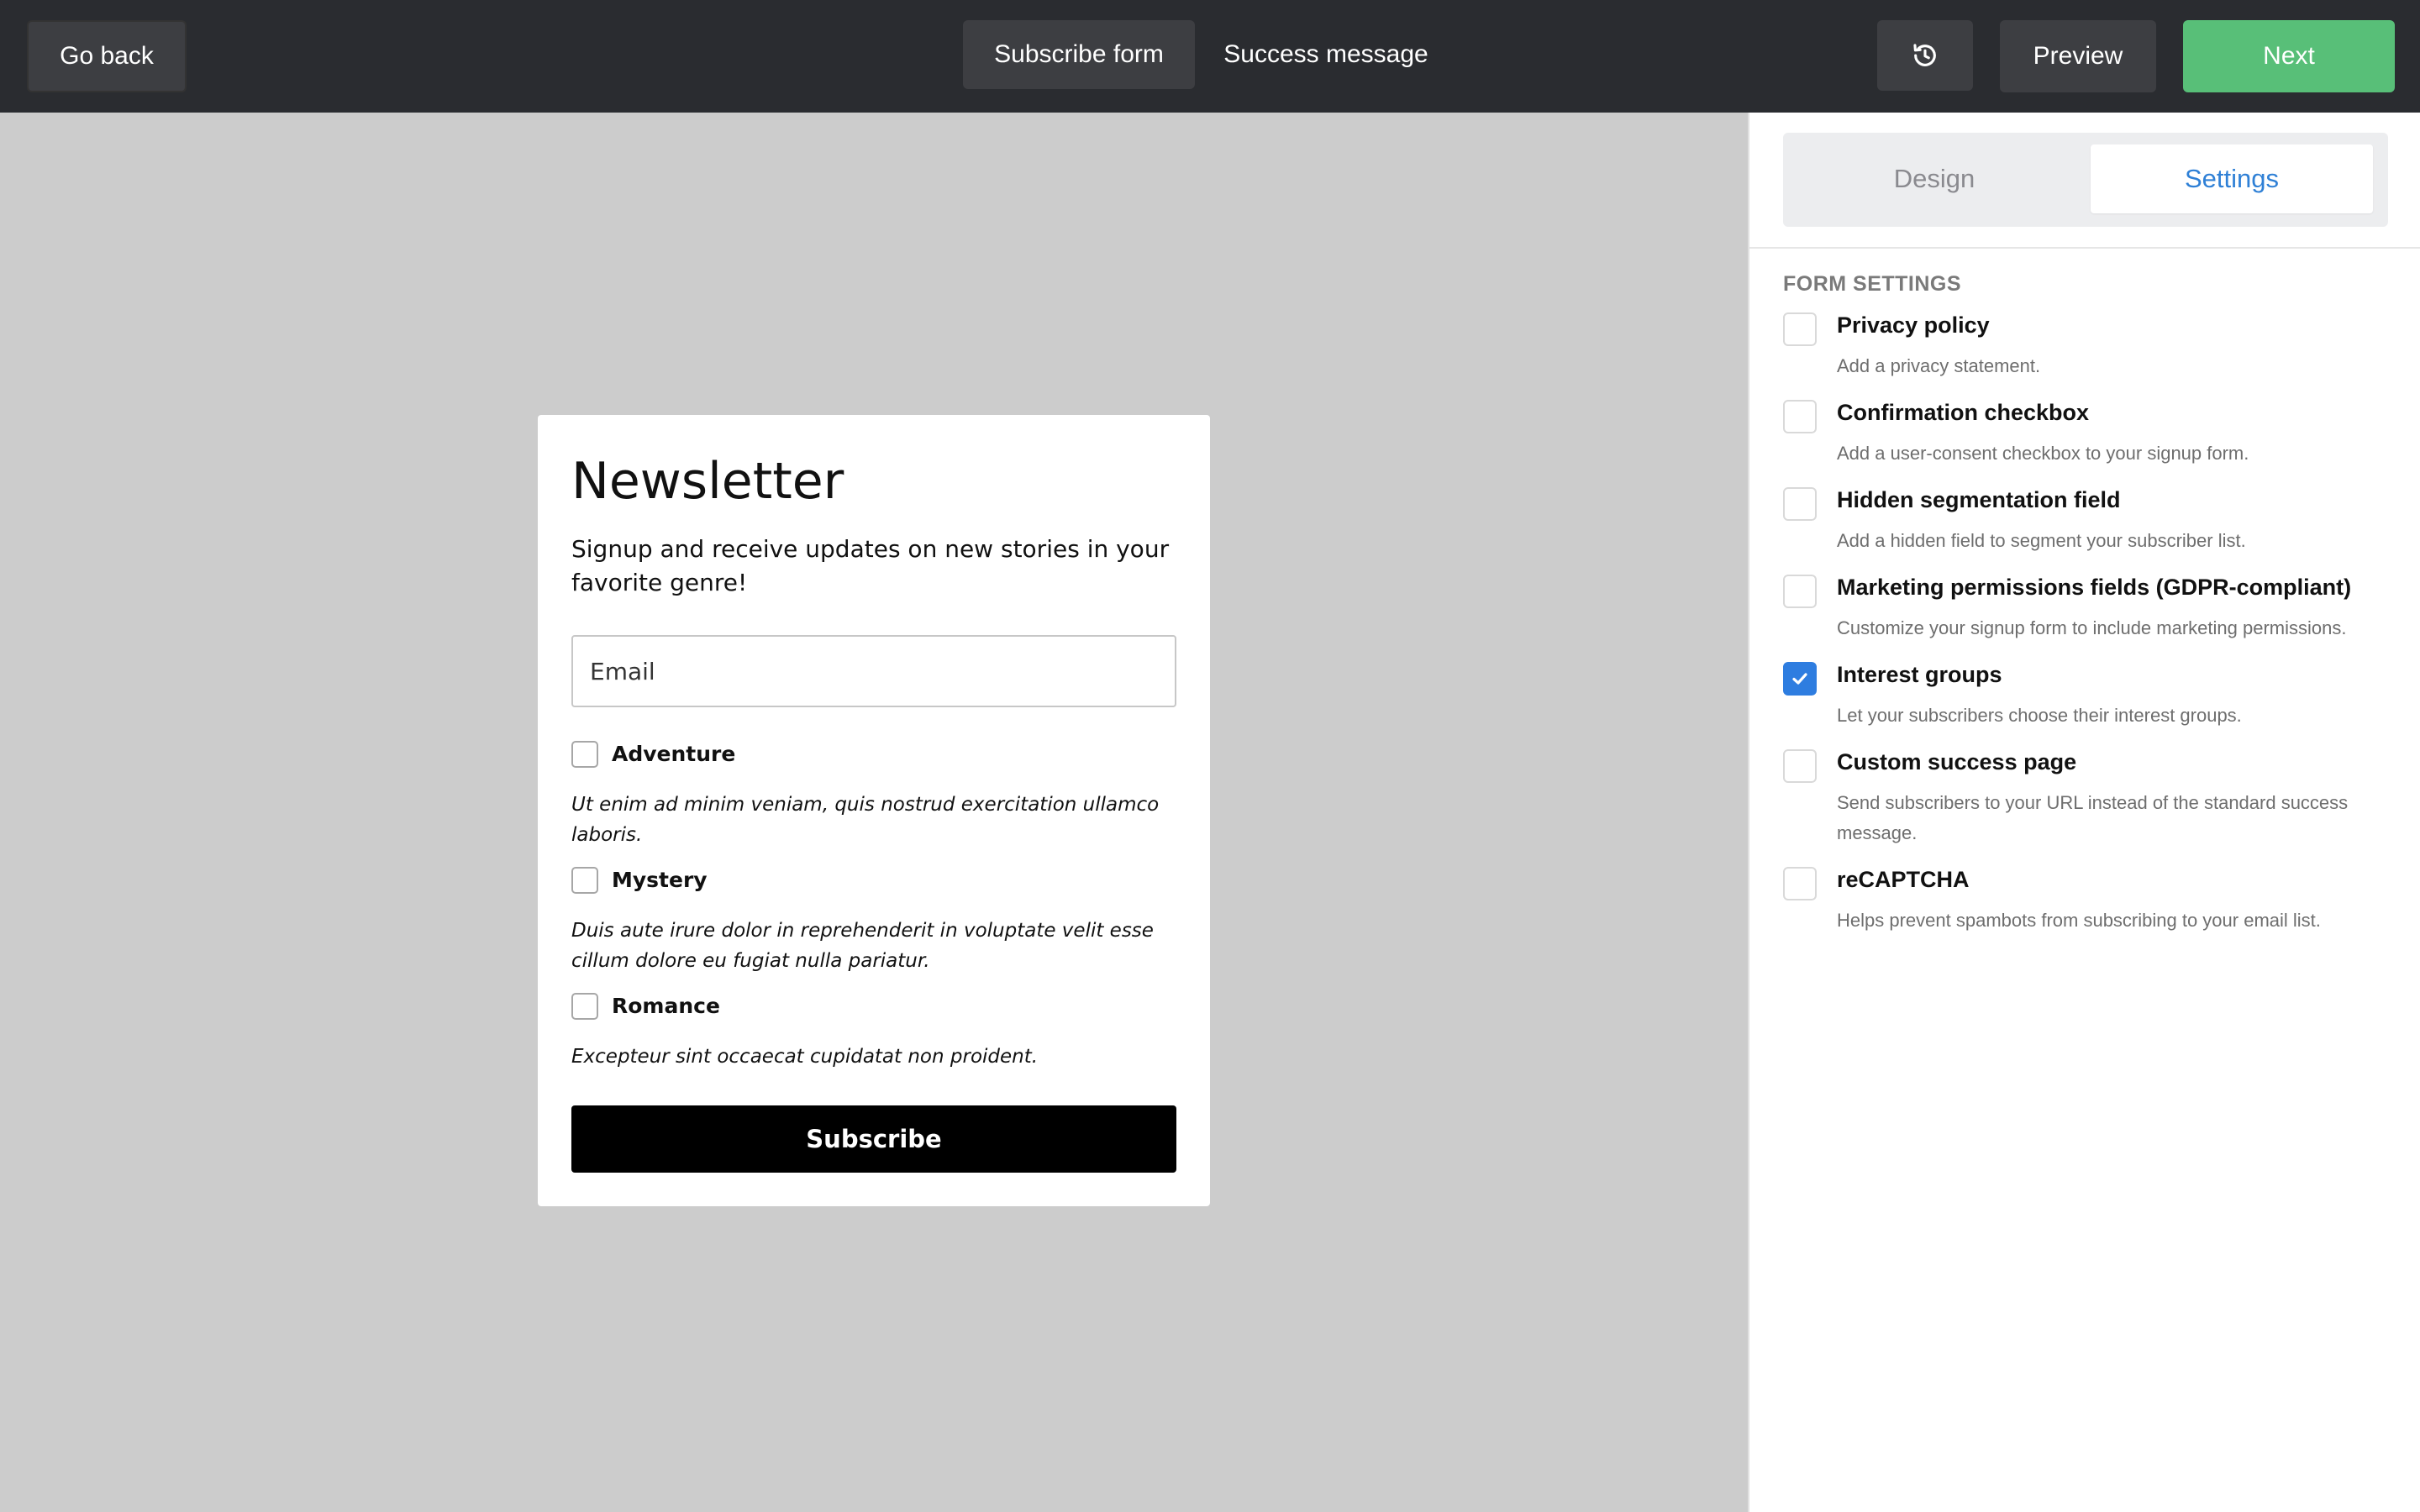  What do you see at coordinates (1920, 674) in the screenshot?
I see `setting-label: Interest groups` at bounding box center [1920, 674].